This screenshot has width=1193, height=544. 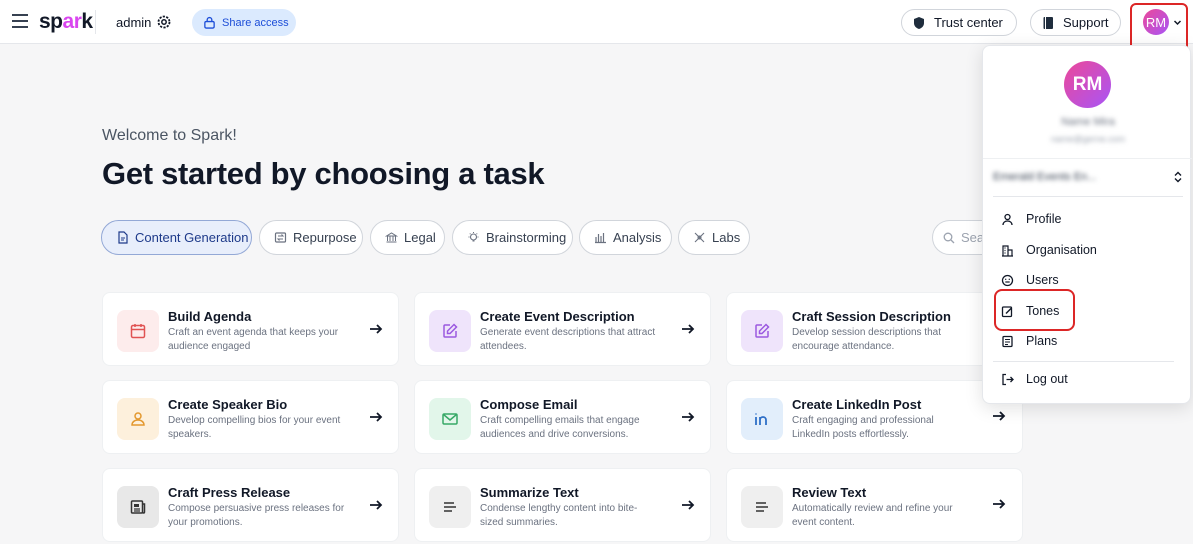 I want to click on tab-legal: Legal, so click(x=407, y=237).